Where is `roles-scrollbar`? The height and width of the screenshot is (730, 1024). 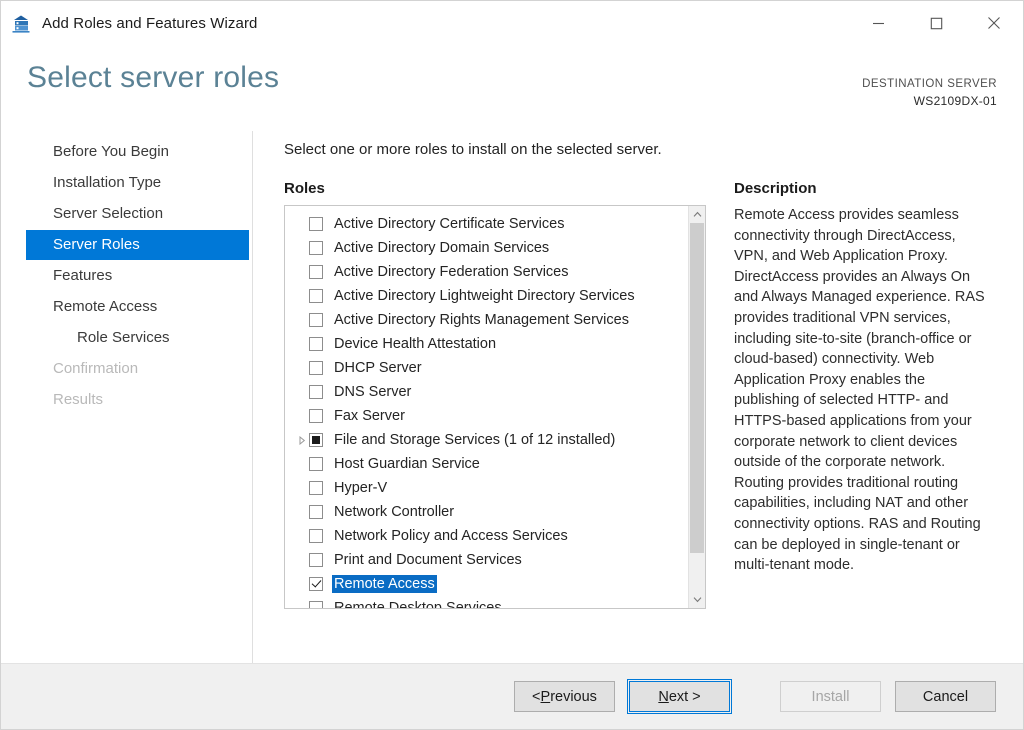
roles-scrollbar is located at coordinates (696, 407).